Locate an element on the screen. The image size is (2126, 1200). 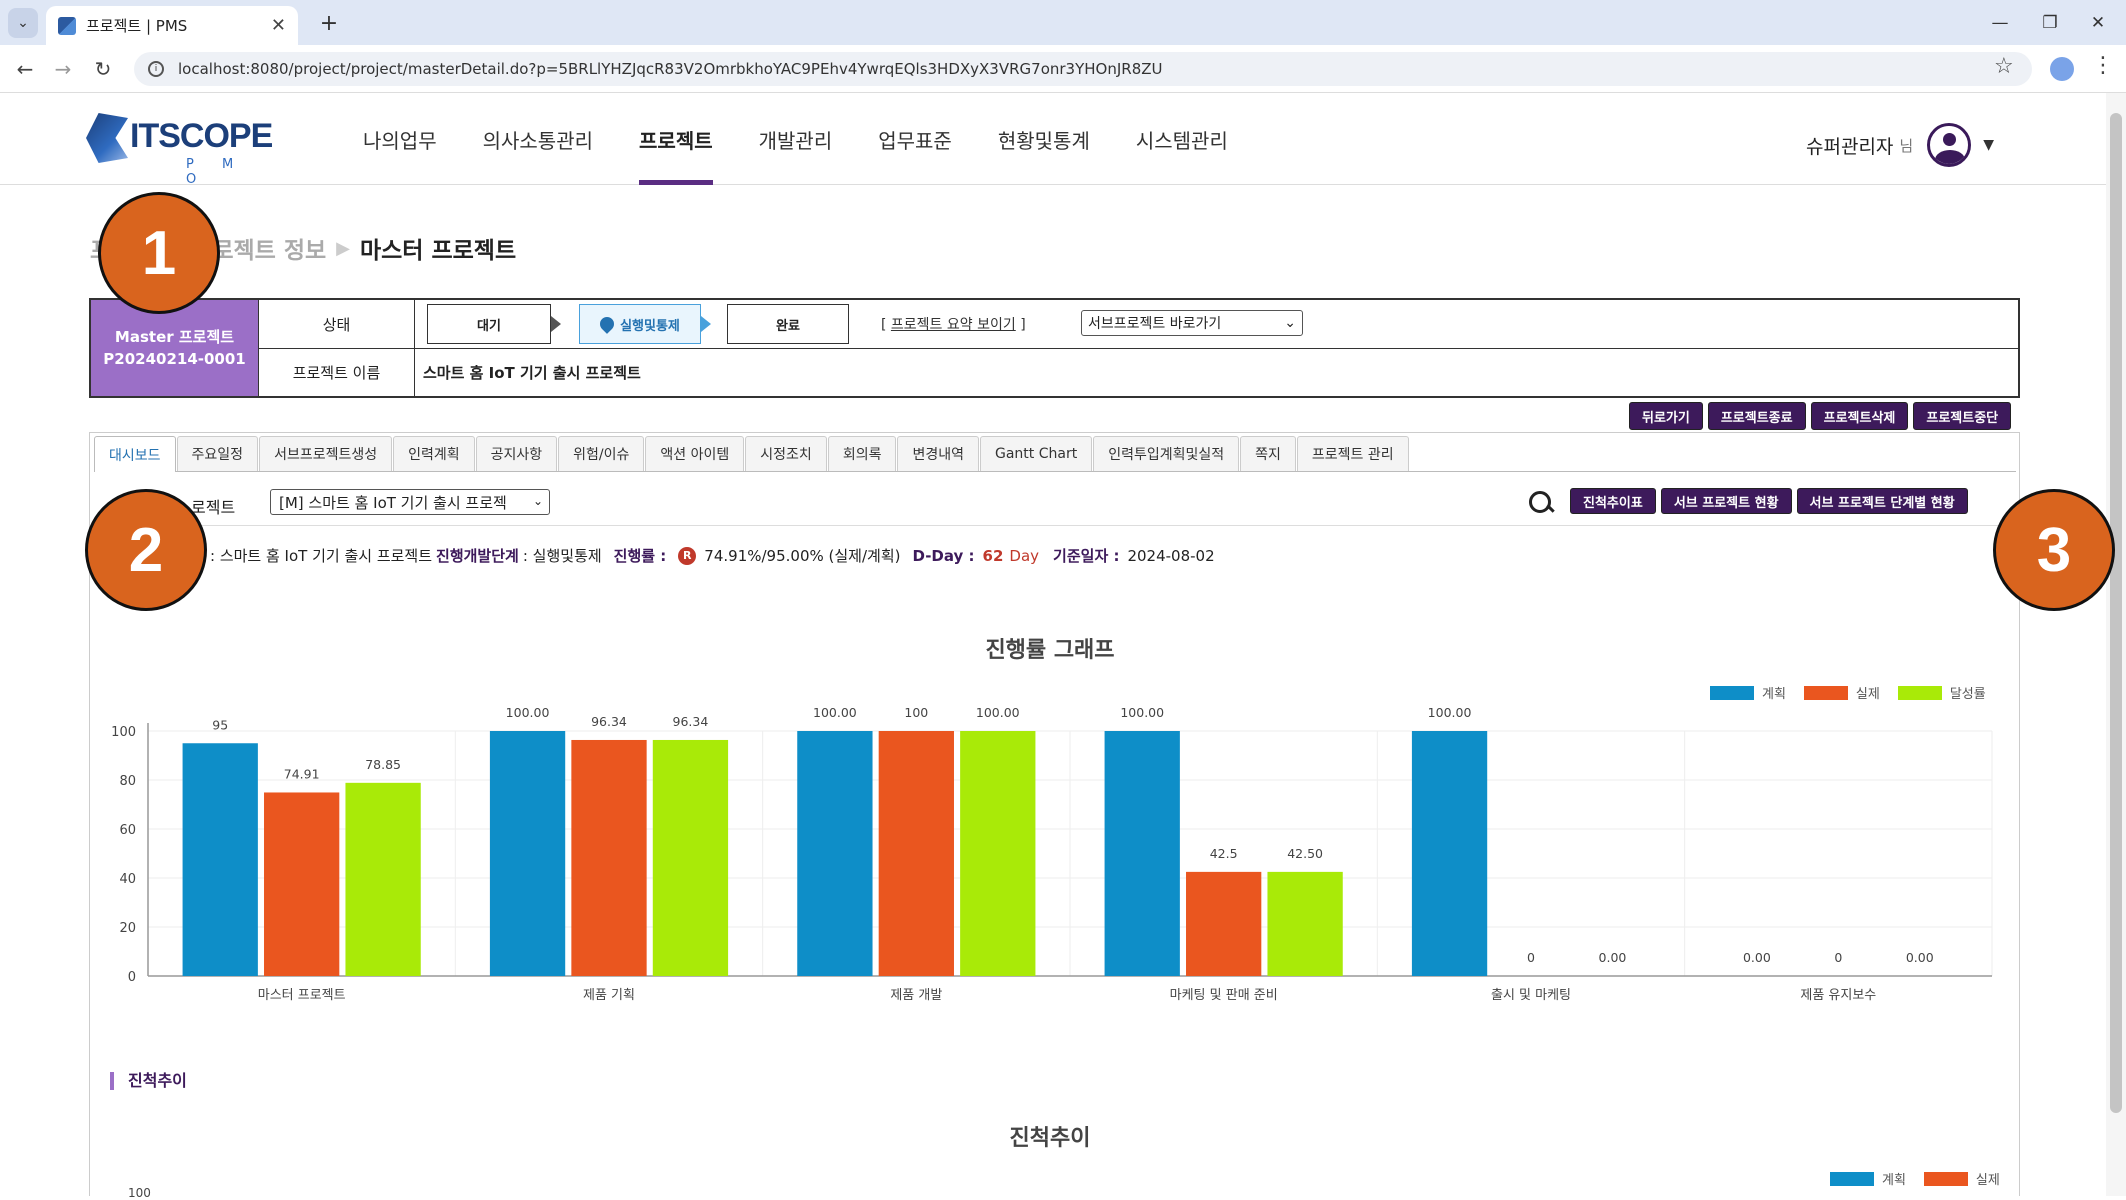
trend-legend-plan: 계획 is located at coordinates (1894, 1178).